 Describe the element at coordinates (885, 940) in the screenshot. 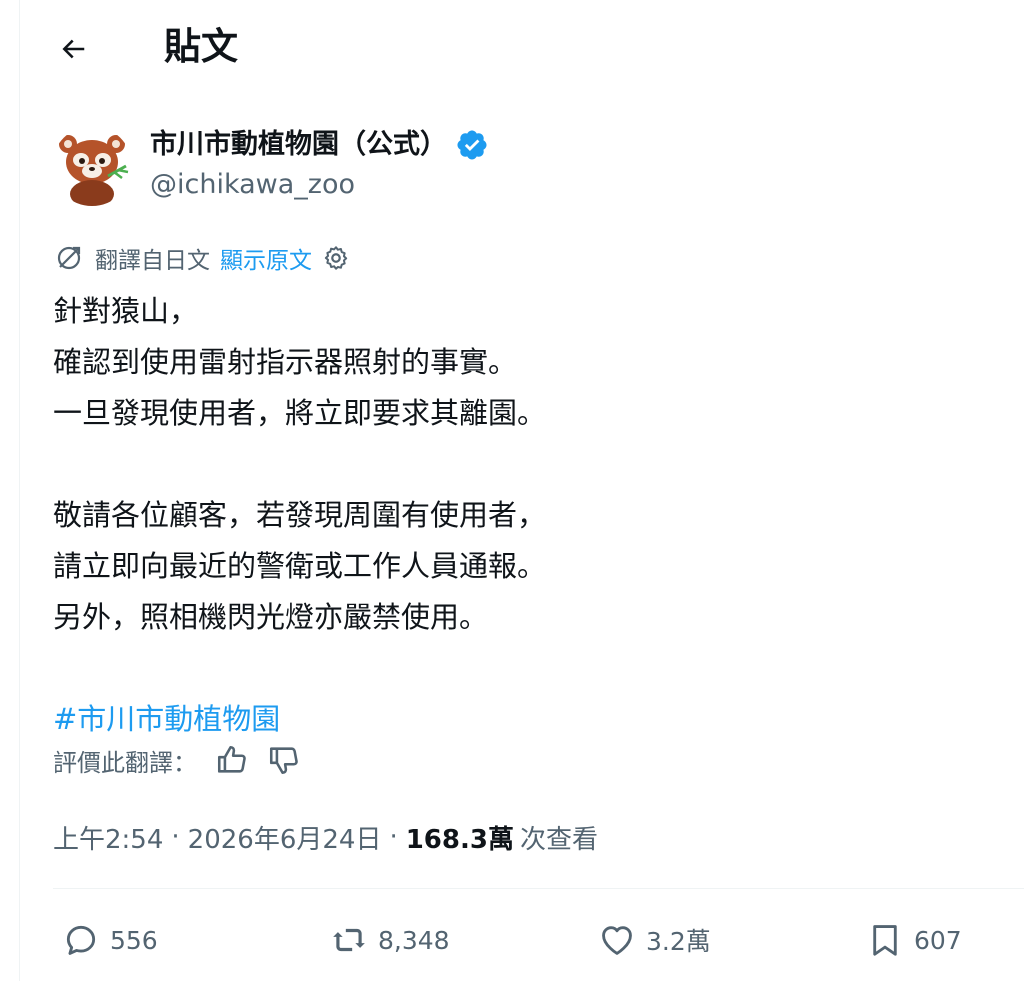

I see `bookmark-icon` at that location.